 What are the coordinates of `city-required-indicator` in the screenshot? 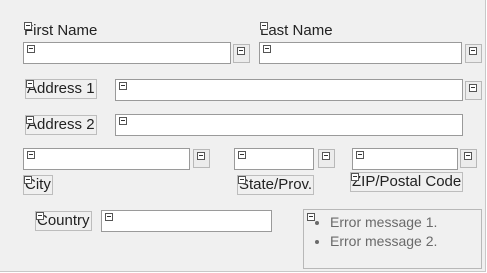 It's located at (201, 158).